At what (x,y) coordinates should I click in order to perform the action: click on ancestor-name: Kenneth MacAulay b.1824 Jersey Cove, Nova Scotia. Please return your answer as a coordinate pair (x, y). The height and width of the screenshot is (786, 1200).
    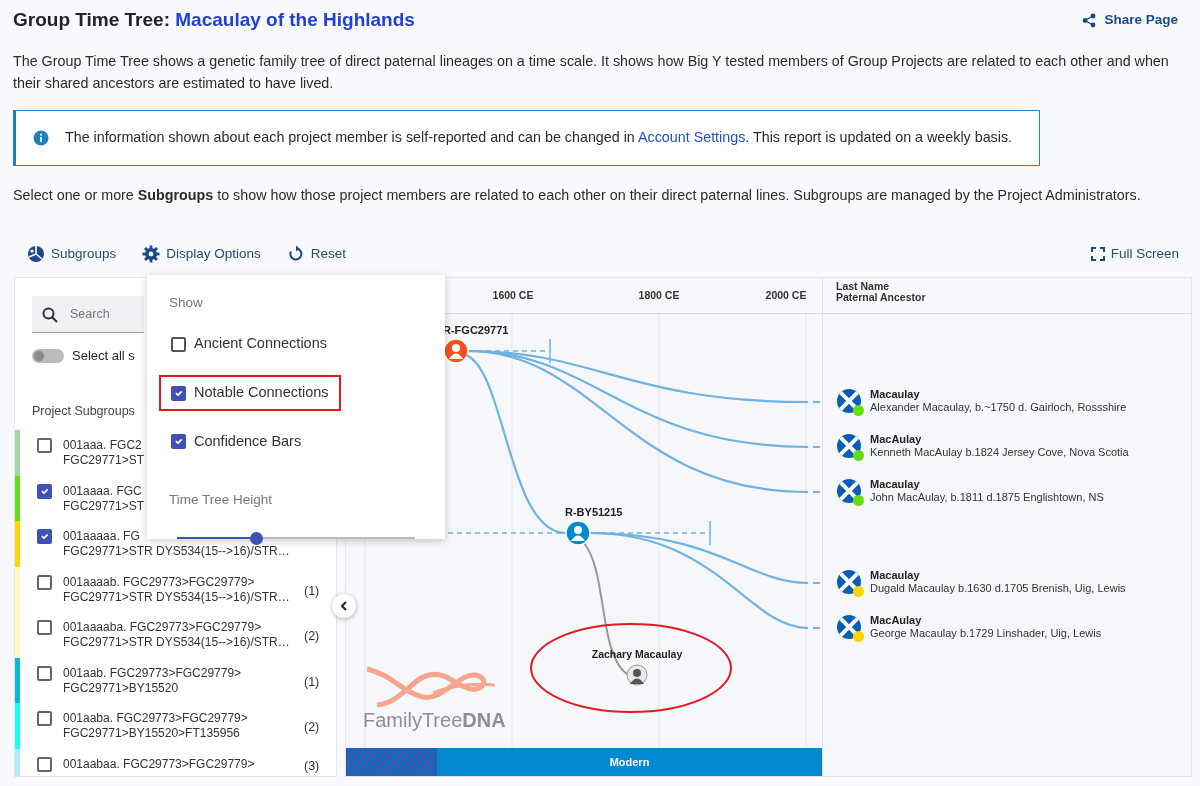
    Looking at the image, I should click on (999, 453).